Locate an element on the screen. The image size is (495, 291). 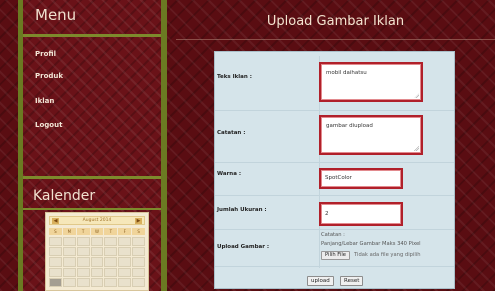
warna-value: SpotColor is located at coordinates (338, 178).